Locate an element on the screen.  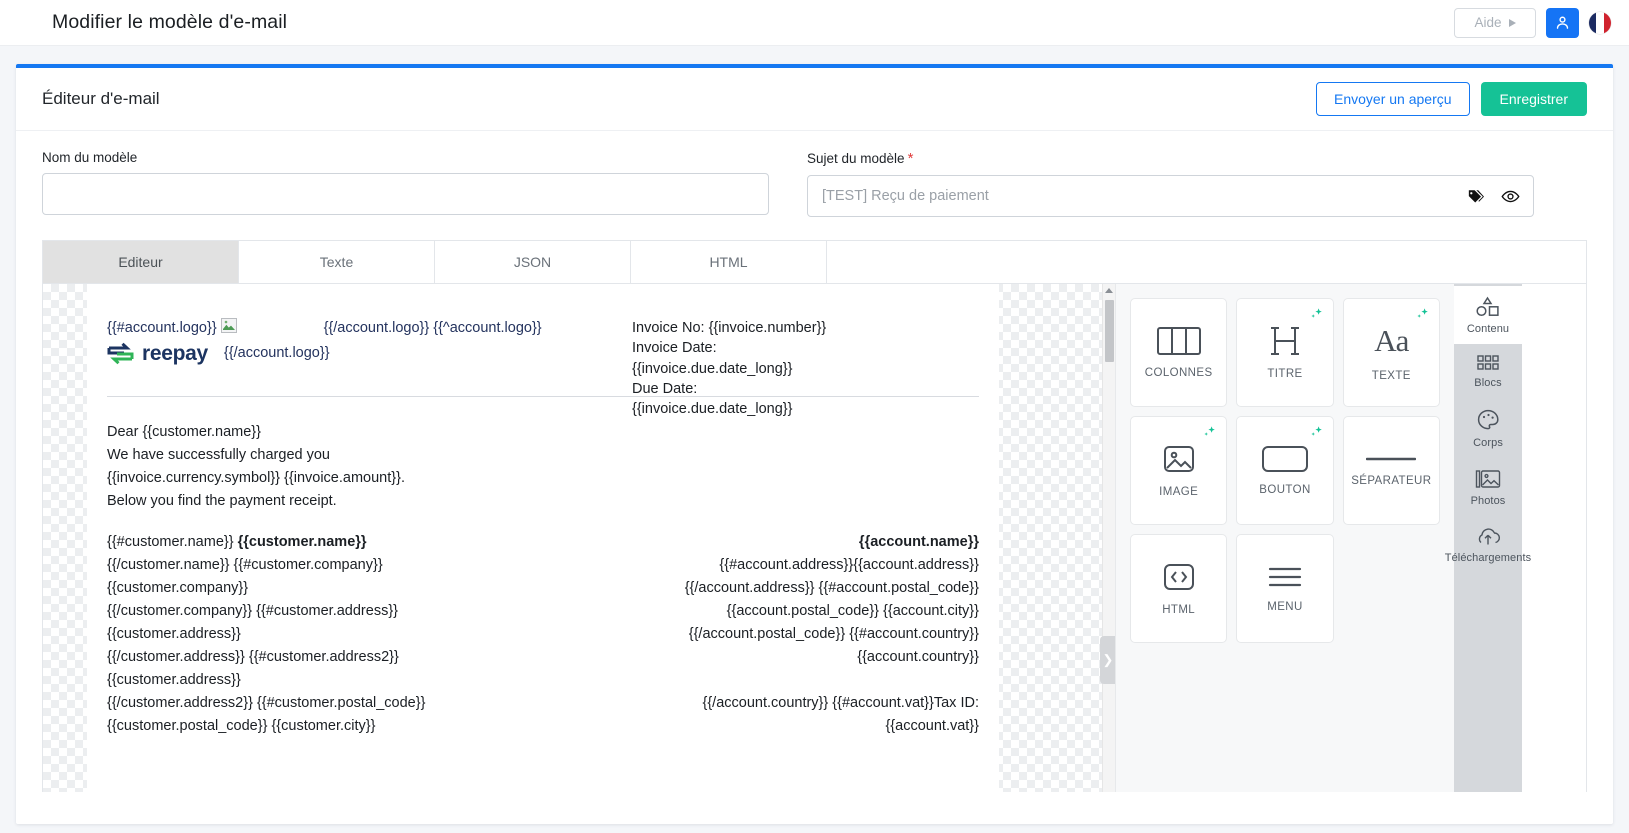
image-icon is located at coordinates (1178, 458).